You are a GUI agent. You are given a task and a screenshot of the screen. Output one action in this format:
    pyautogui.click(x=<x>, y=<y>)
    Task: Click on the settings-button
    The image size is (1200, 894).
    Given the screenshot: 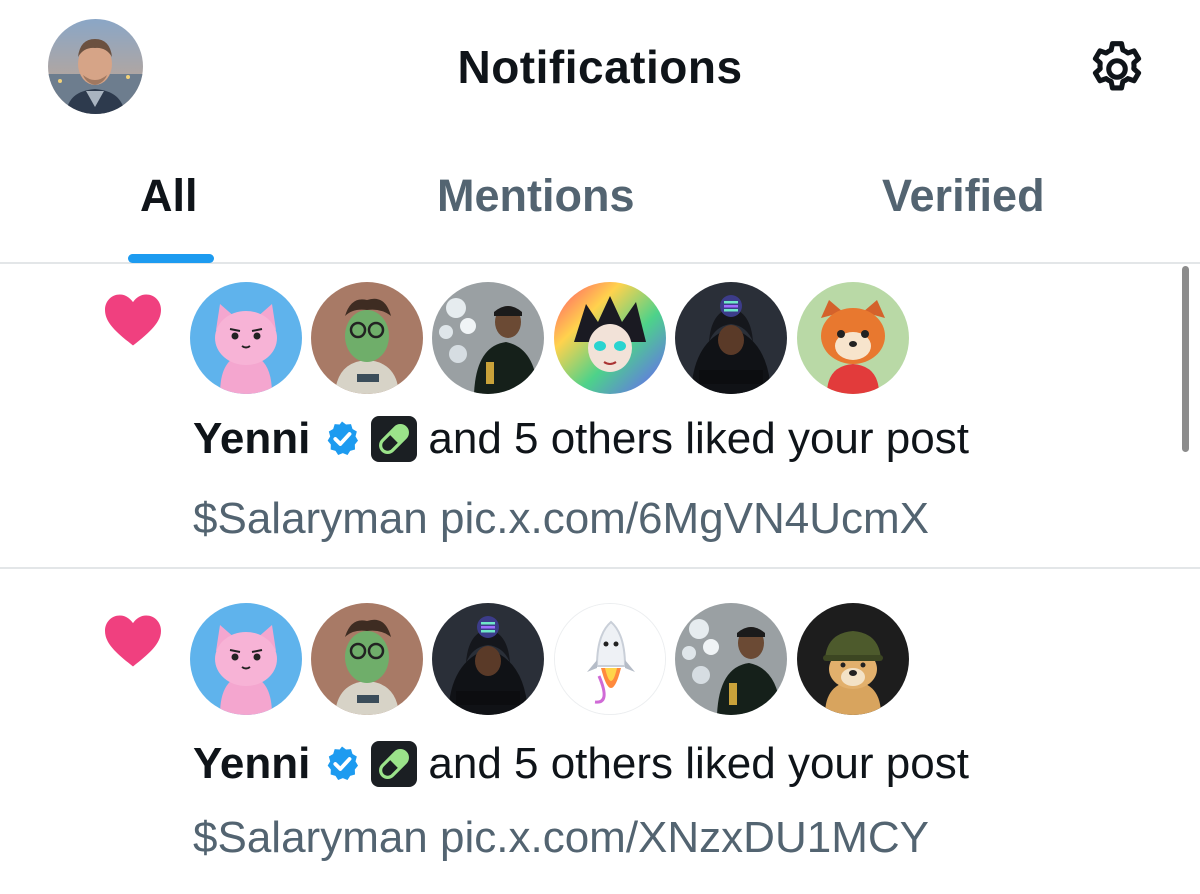 What is the action you would take?
    pyautogui.click(x=1117, y=69)
    